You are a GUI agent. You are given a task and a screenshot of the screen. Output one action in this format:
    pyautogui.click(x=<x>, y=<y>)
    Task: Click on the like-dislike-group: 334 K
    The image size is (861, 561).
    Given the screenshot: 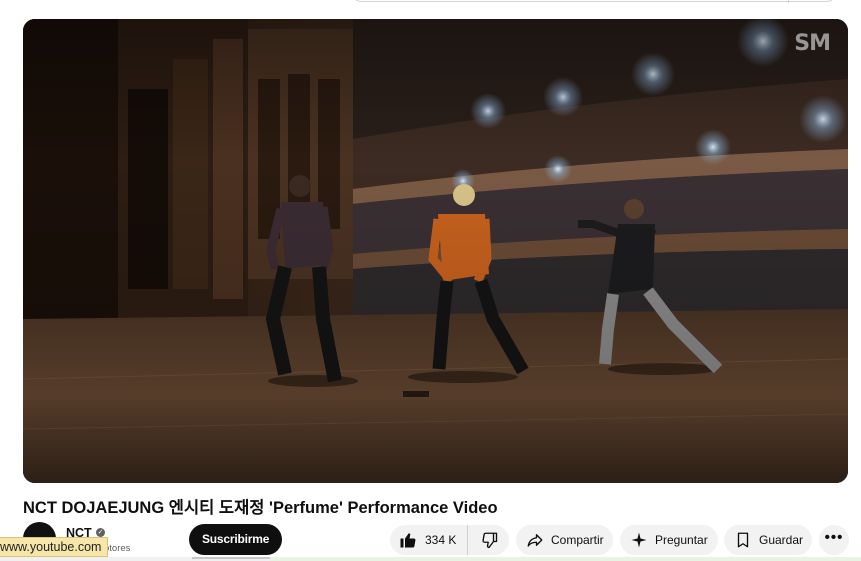 What is the action you would take?
    pyautogui.click(x=449, y=540)
    